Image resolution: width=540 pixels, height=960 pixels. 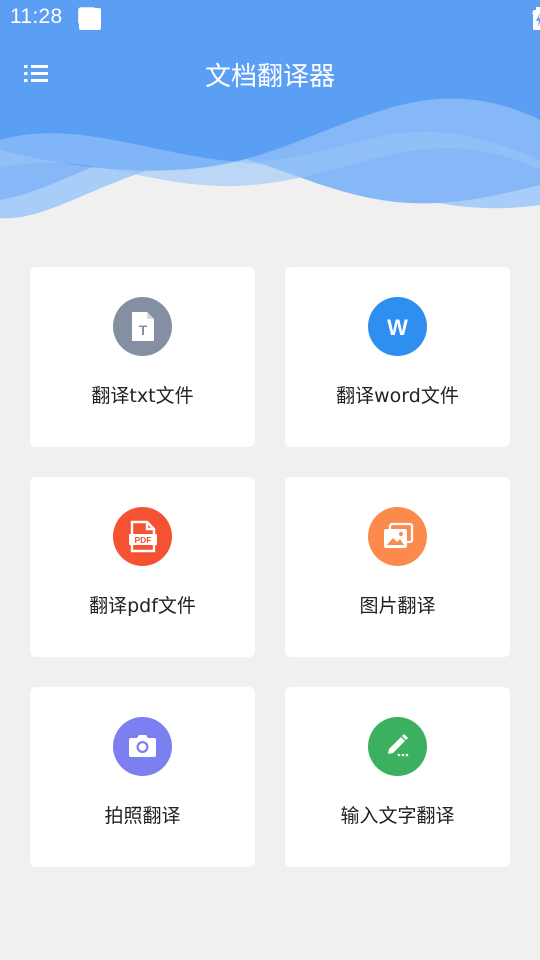 What do you see at coordinates (397, 536) in the screenshot?
I see `image-icon` at bounding box center [397, 536].